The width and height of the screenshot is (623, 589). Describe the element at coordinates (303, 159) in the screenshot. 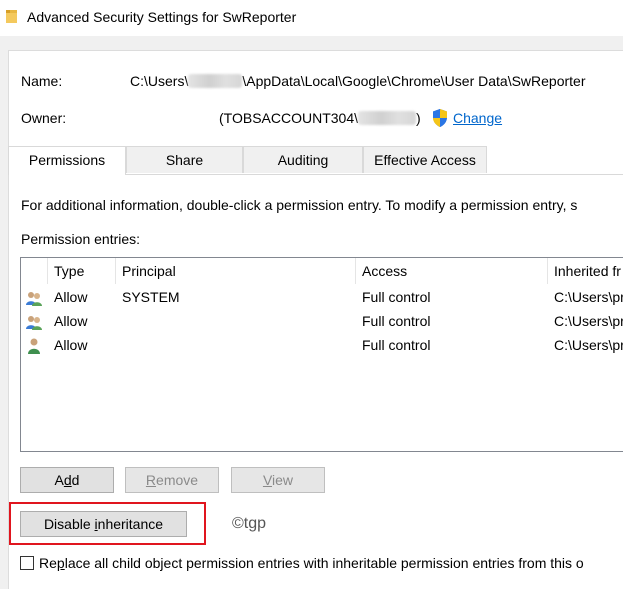

I see `tab-auditing: Auditing` at that location.